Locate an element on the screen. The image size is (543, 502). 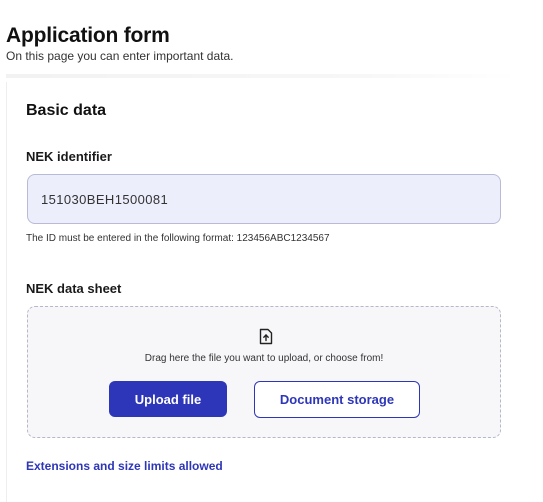
section-title: Basic data is located at coordinates (66, 110).